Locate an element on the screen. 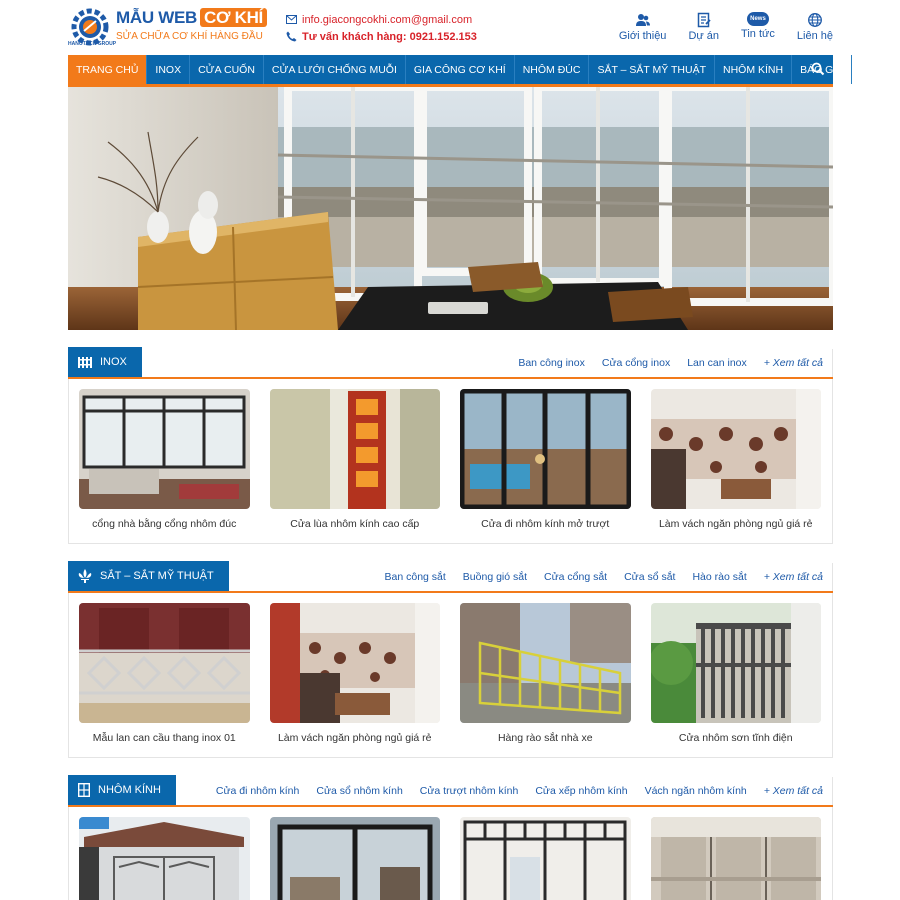 This screenshot has width=900, height=900. section-title: SẮT – SẮT MỸ THUẬT is located at coordinates (157, 576).